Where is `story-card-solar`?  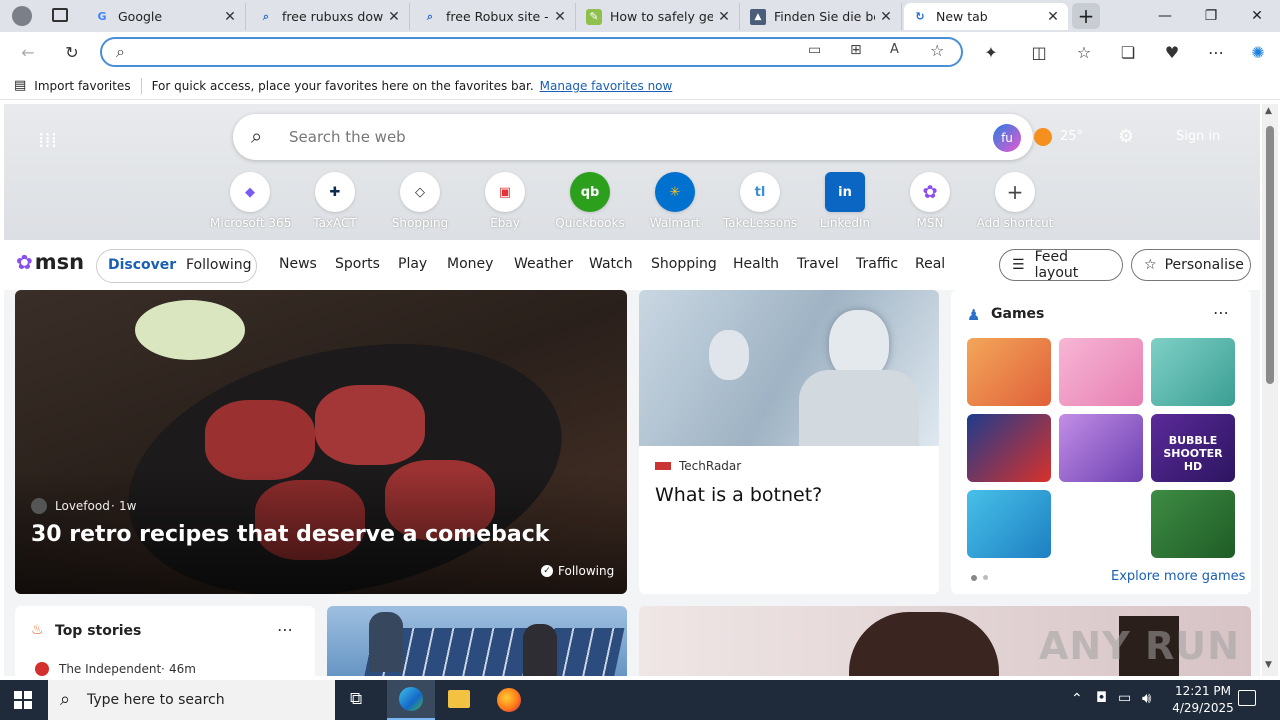 story-card-solar is located at coordinates (477, 641).